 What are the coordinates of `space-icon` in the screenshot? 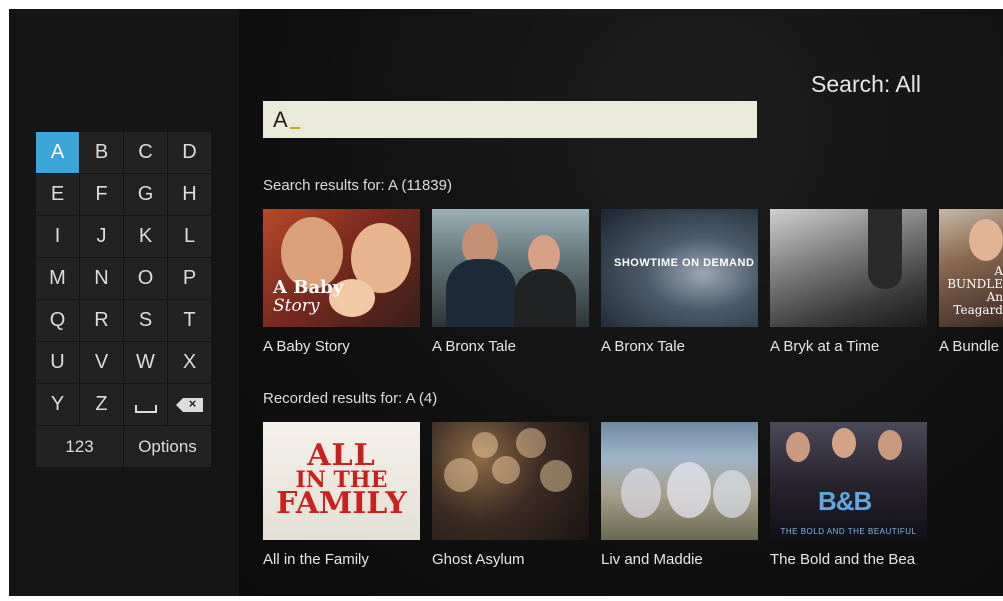 It's located at (145, 408).